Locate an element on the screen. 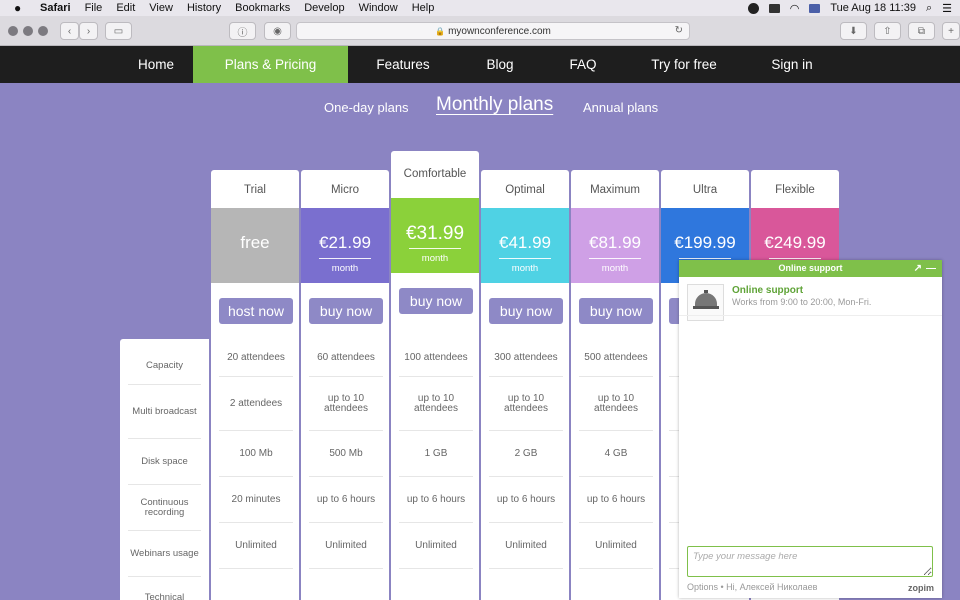  popout-icon: ↗ is located at coordinates (918, 268).